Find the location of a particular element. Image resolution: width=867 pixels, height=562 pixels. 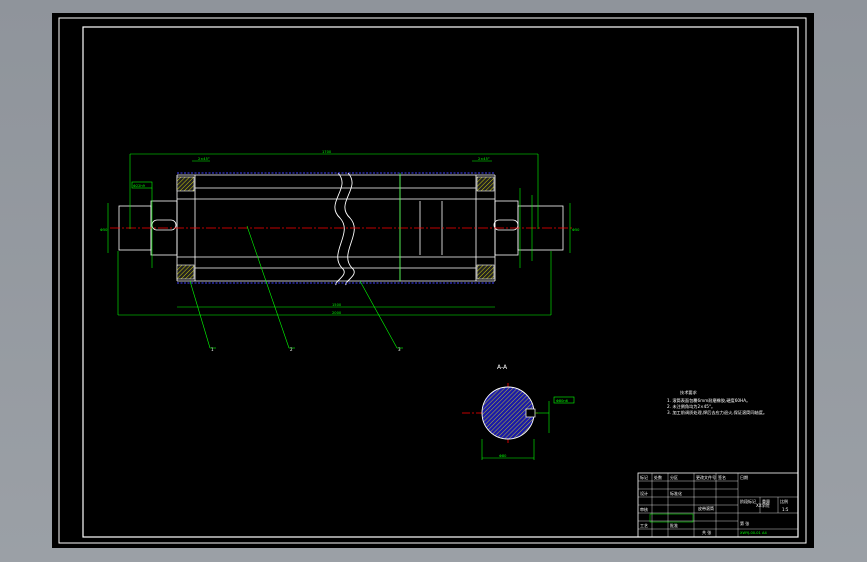

tb-r0c3: 更改文件号 is located at coordinates (706, 477).